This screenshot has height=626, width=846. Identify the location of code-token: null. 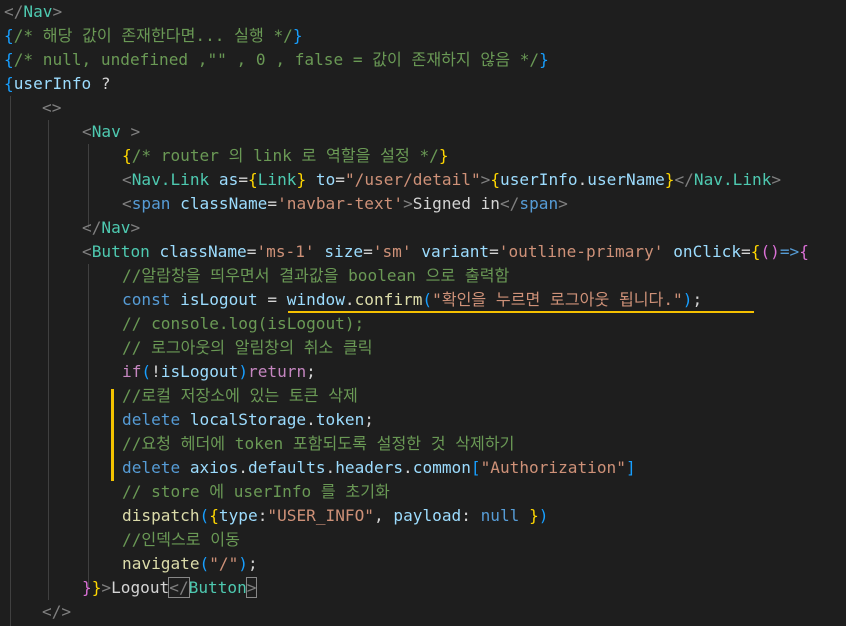
(500, 515).